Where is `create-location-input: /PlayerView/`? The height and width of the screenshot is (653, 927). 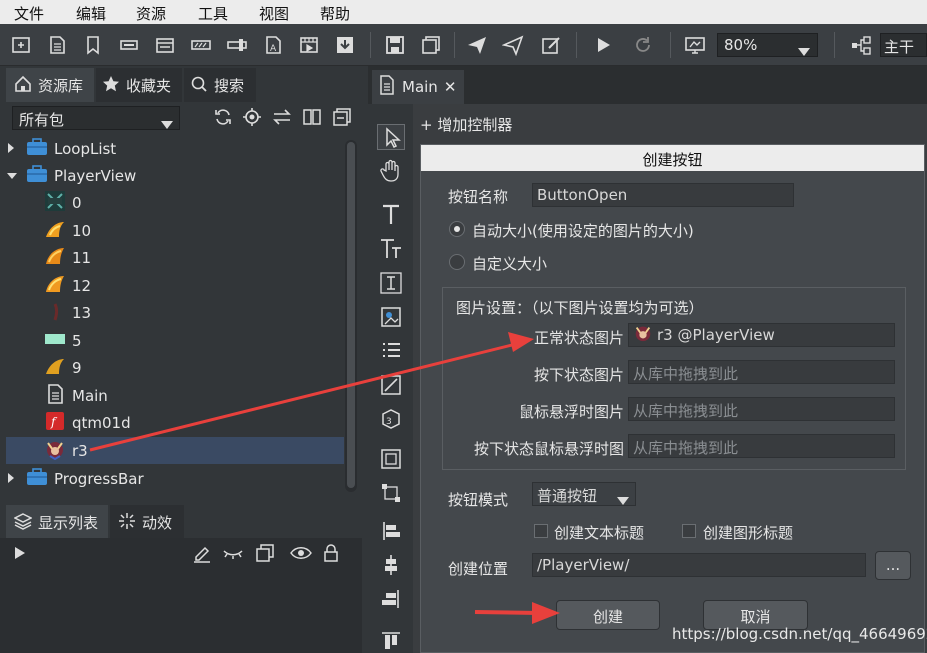 create-location-input: /PlayerView/ is located at coordinates (699, 565).